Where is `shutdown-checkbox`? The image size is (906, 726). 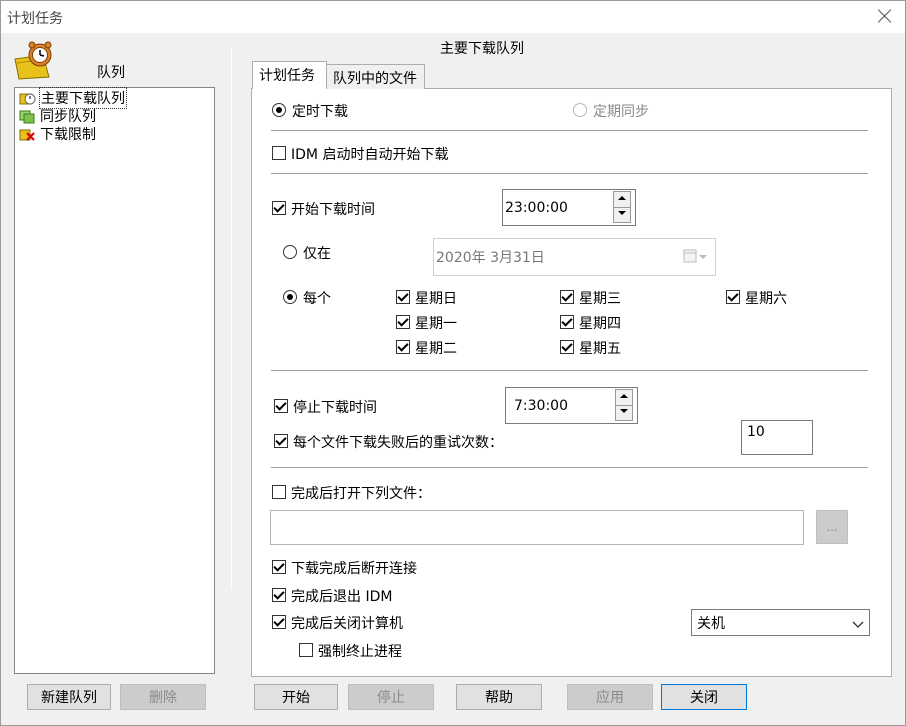 shutdown-checkbox is located at coordinates (279, 622).